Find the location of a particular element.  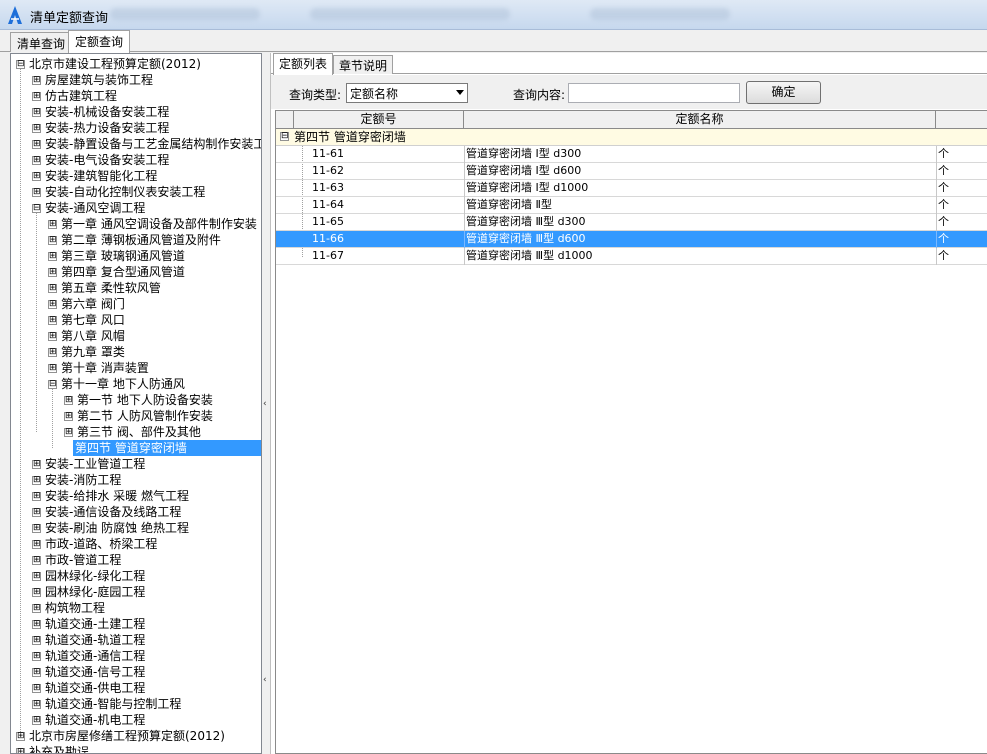

tree-node-label: 轨道交通-土建工程 is located at coordinates (95, 624).